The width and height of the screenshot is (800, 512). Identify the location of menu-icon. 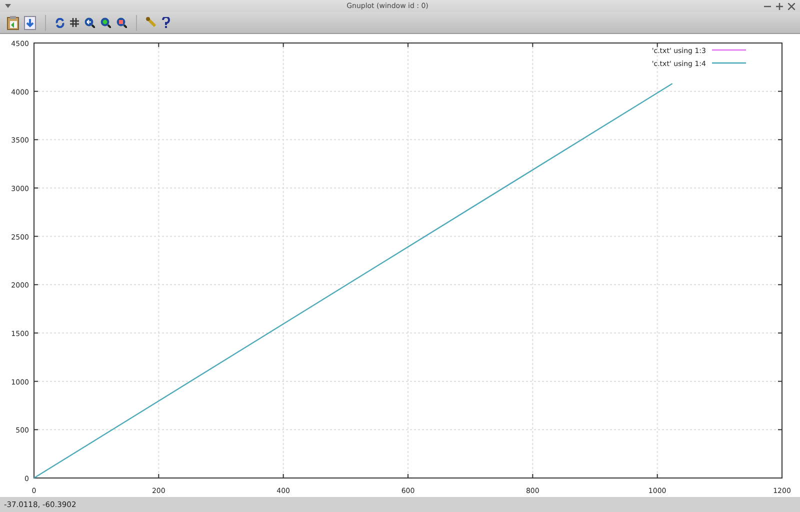
(8, 6).